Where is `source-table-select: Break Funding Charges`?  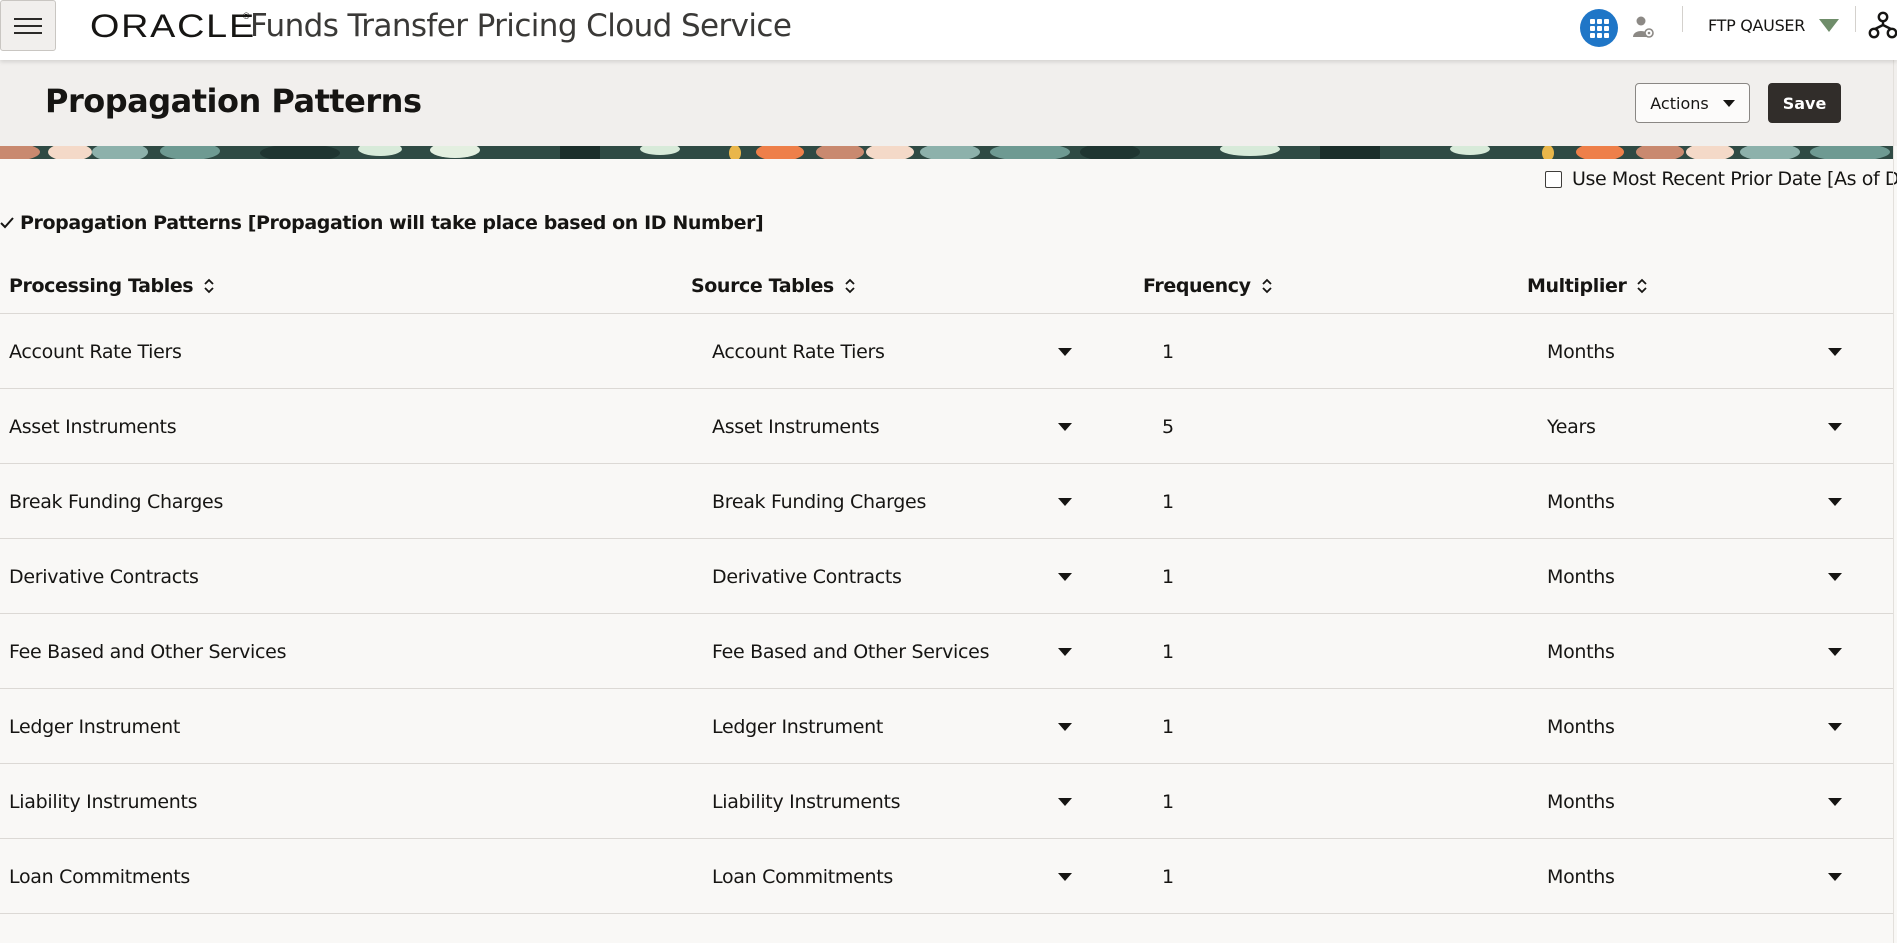
source-table-select: Break Funding Charges is located at coordinates (819, 501).